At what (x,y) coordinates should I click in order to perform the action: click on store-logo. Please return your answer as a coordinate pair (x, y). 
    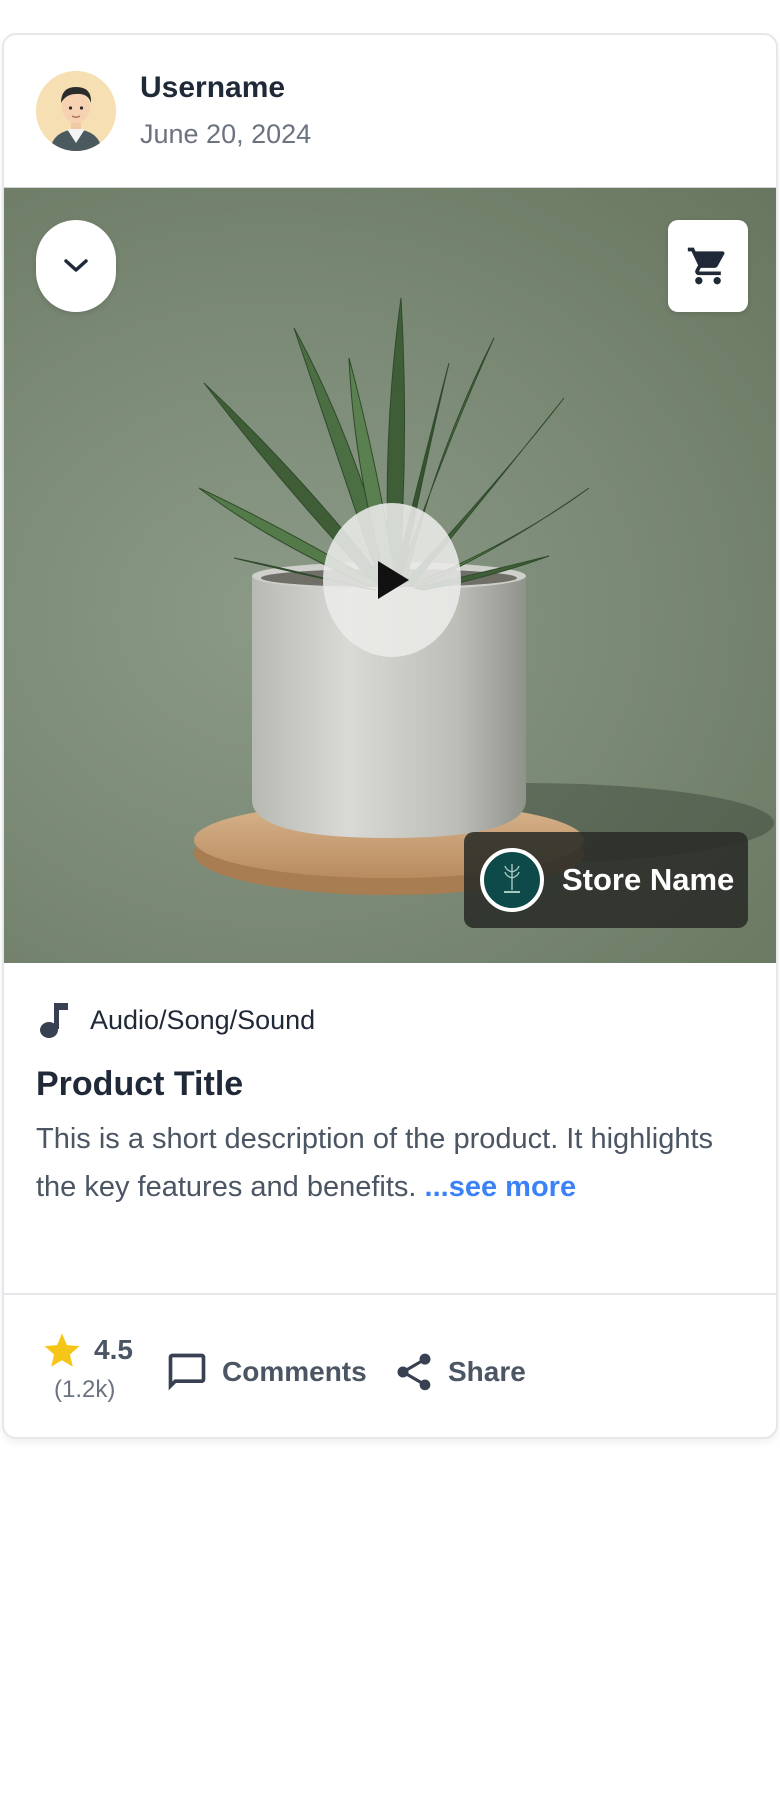
    Looking at the image, I should click on (512, 880).